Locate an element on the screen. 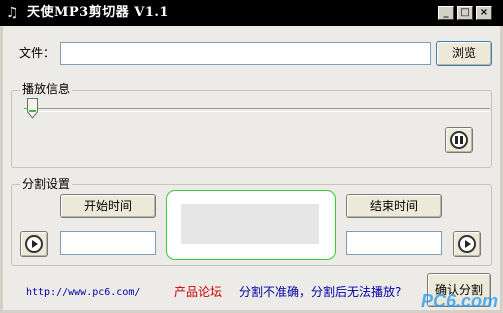 The width and height of the screenshot is (503, 313). end-time-label: 结束时间 is located at coordinates (393, 206).